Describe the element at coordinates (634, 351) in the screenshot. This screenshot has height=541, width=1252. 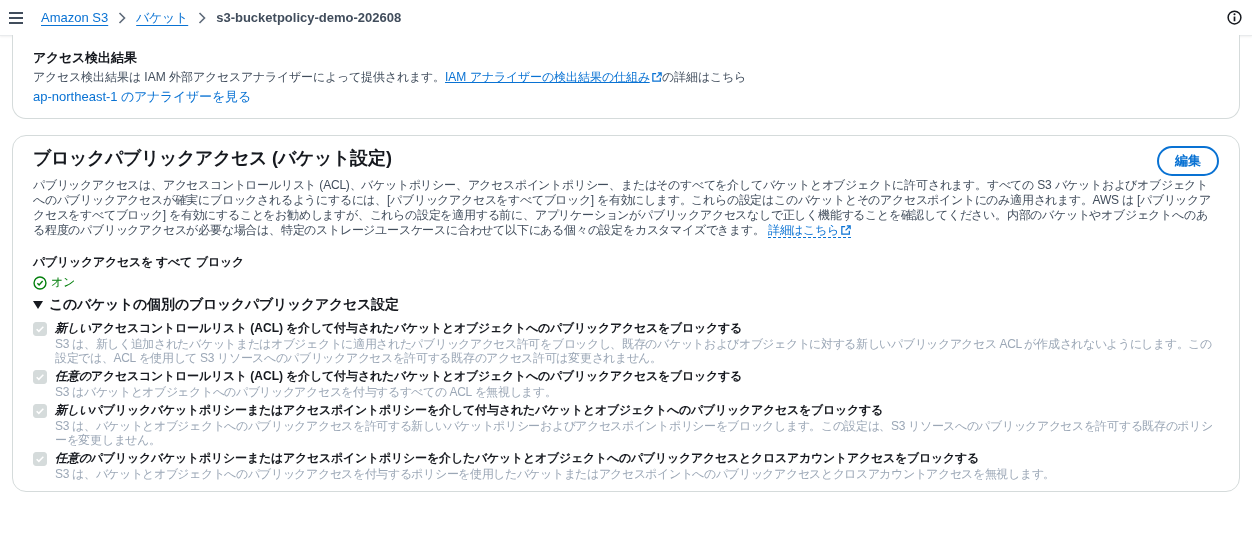
I see `setting-description: S3 は、新しく追加されたバケットまたはオブジェクトに適用されたパブリックアクセス許可をブロックし、既存のバケットおよびオブジェクトに対する新しいパブリックアクセス ACL が作成されないようにします。この設定では、ACL を使用して S3 リソースへのパブリックアクセスを許可する既存のアクセス許可は変更されません。` at that location.